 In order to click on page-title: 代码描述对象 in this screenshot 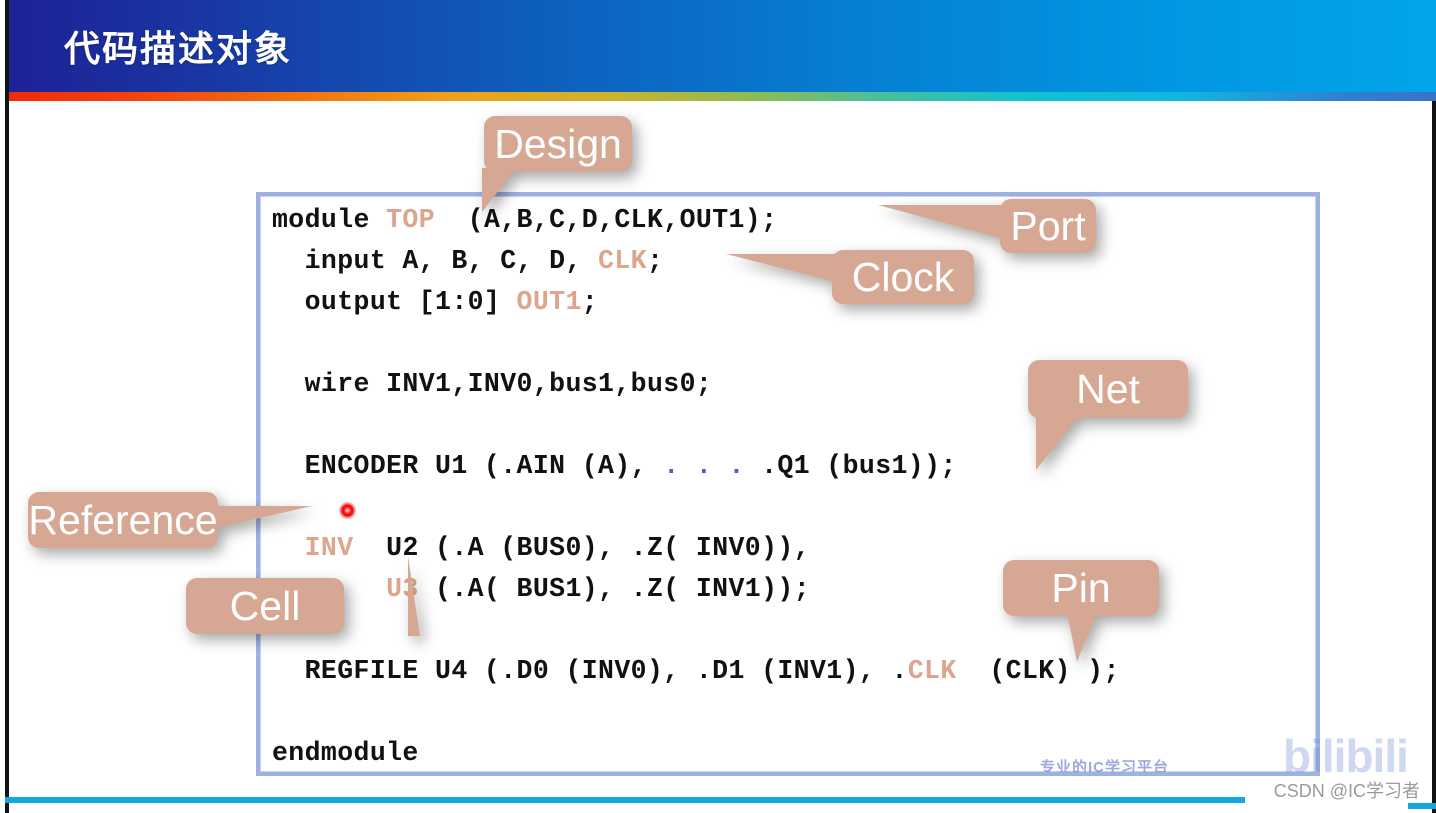, I will do `click(178, 48)`.